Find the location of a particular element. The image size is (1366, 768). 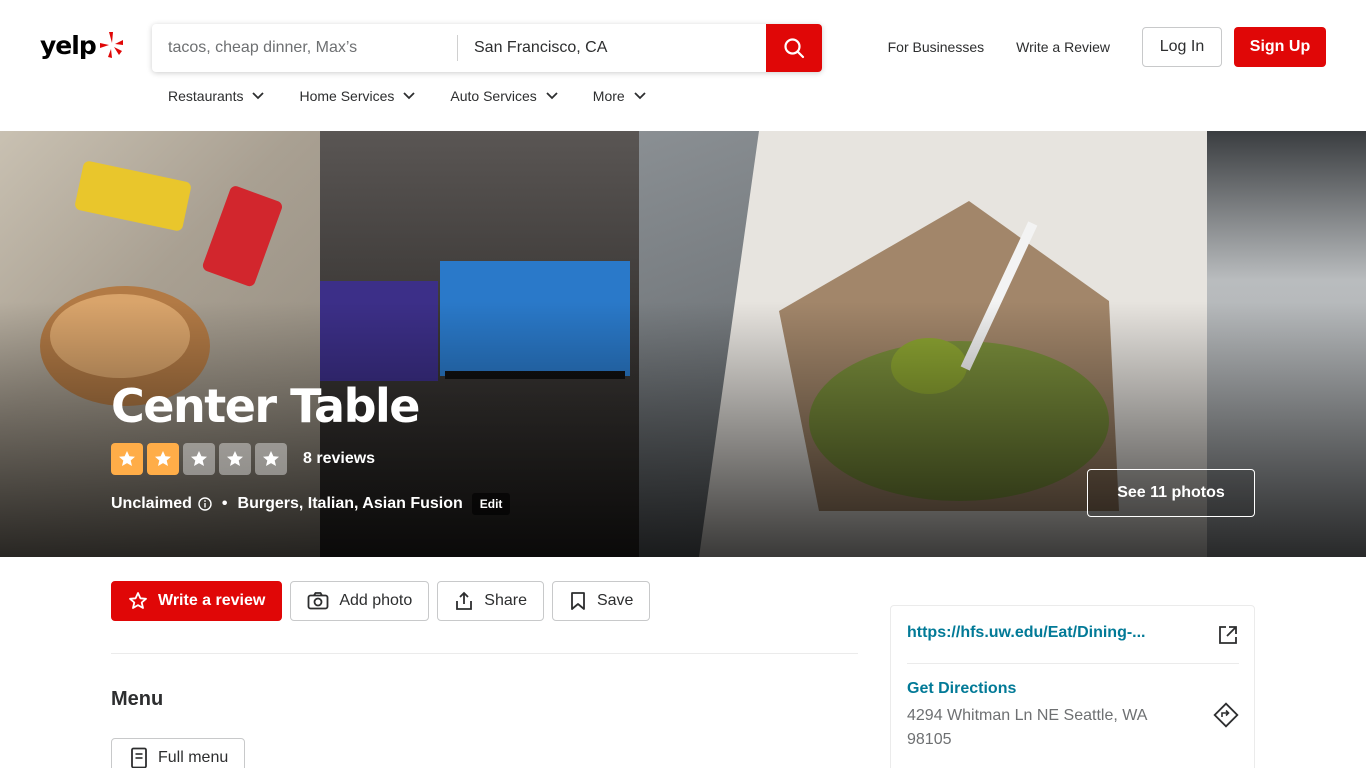

near-field is located at coordinates (612, 48).